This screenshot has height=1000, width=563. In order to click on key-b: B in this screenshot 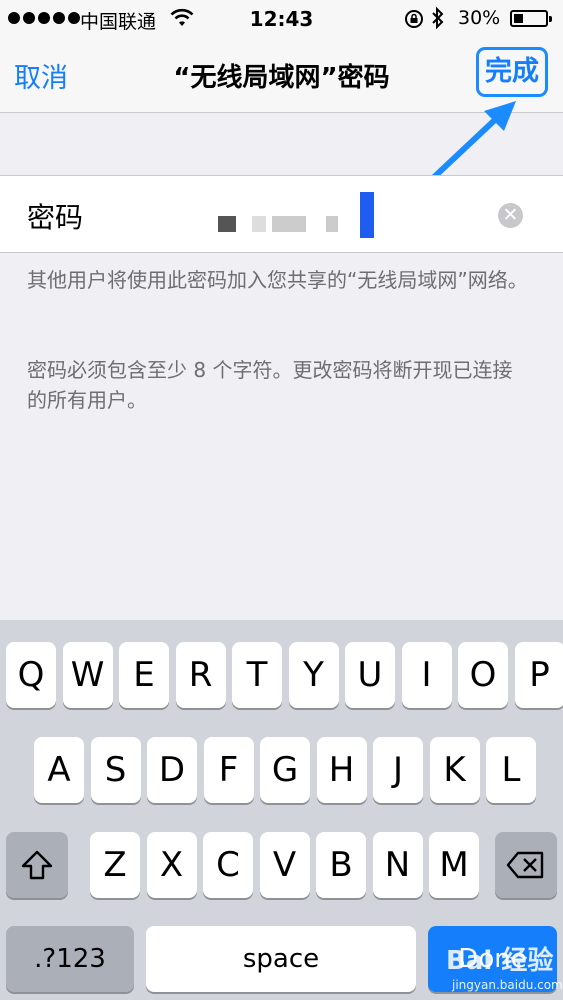, I will do `click(341, 865)`.